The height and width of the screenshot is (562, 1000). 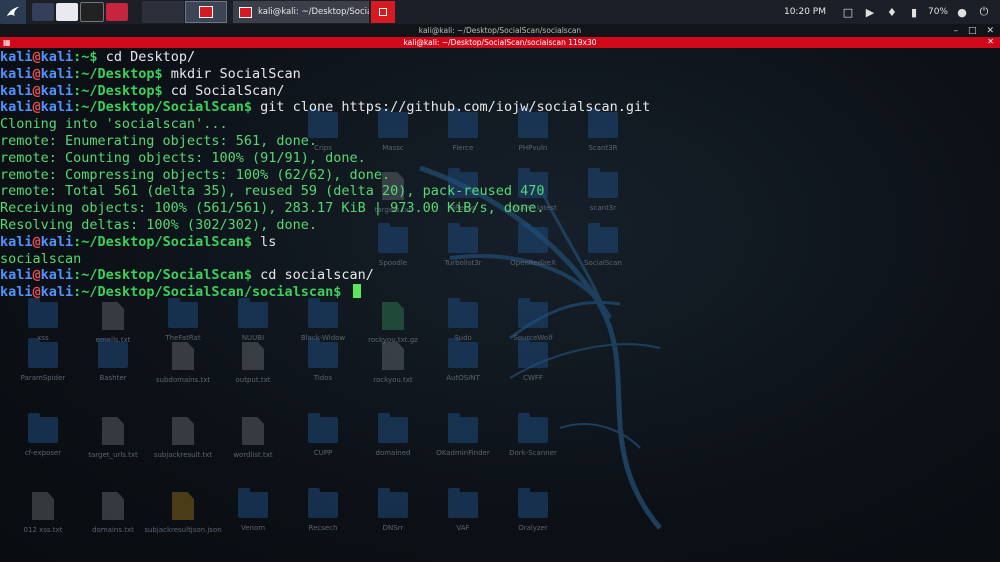 What do you see at coordinates (848, 12) in the screenshot?
I see `notifications-bell-icon: □` at bounding box center [848, 12].